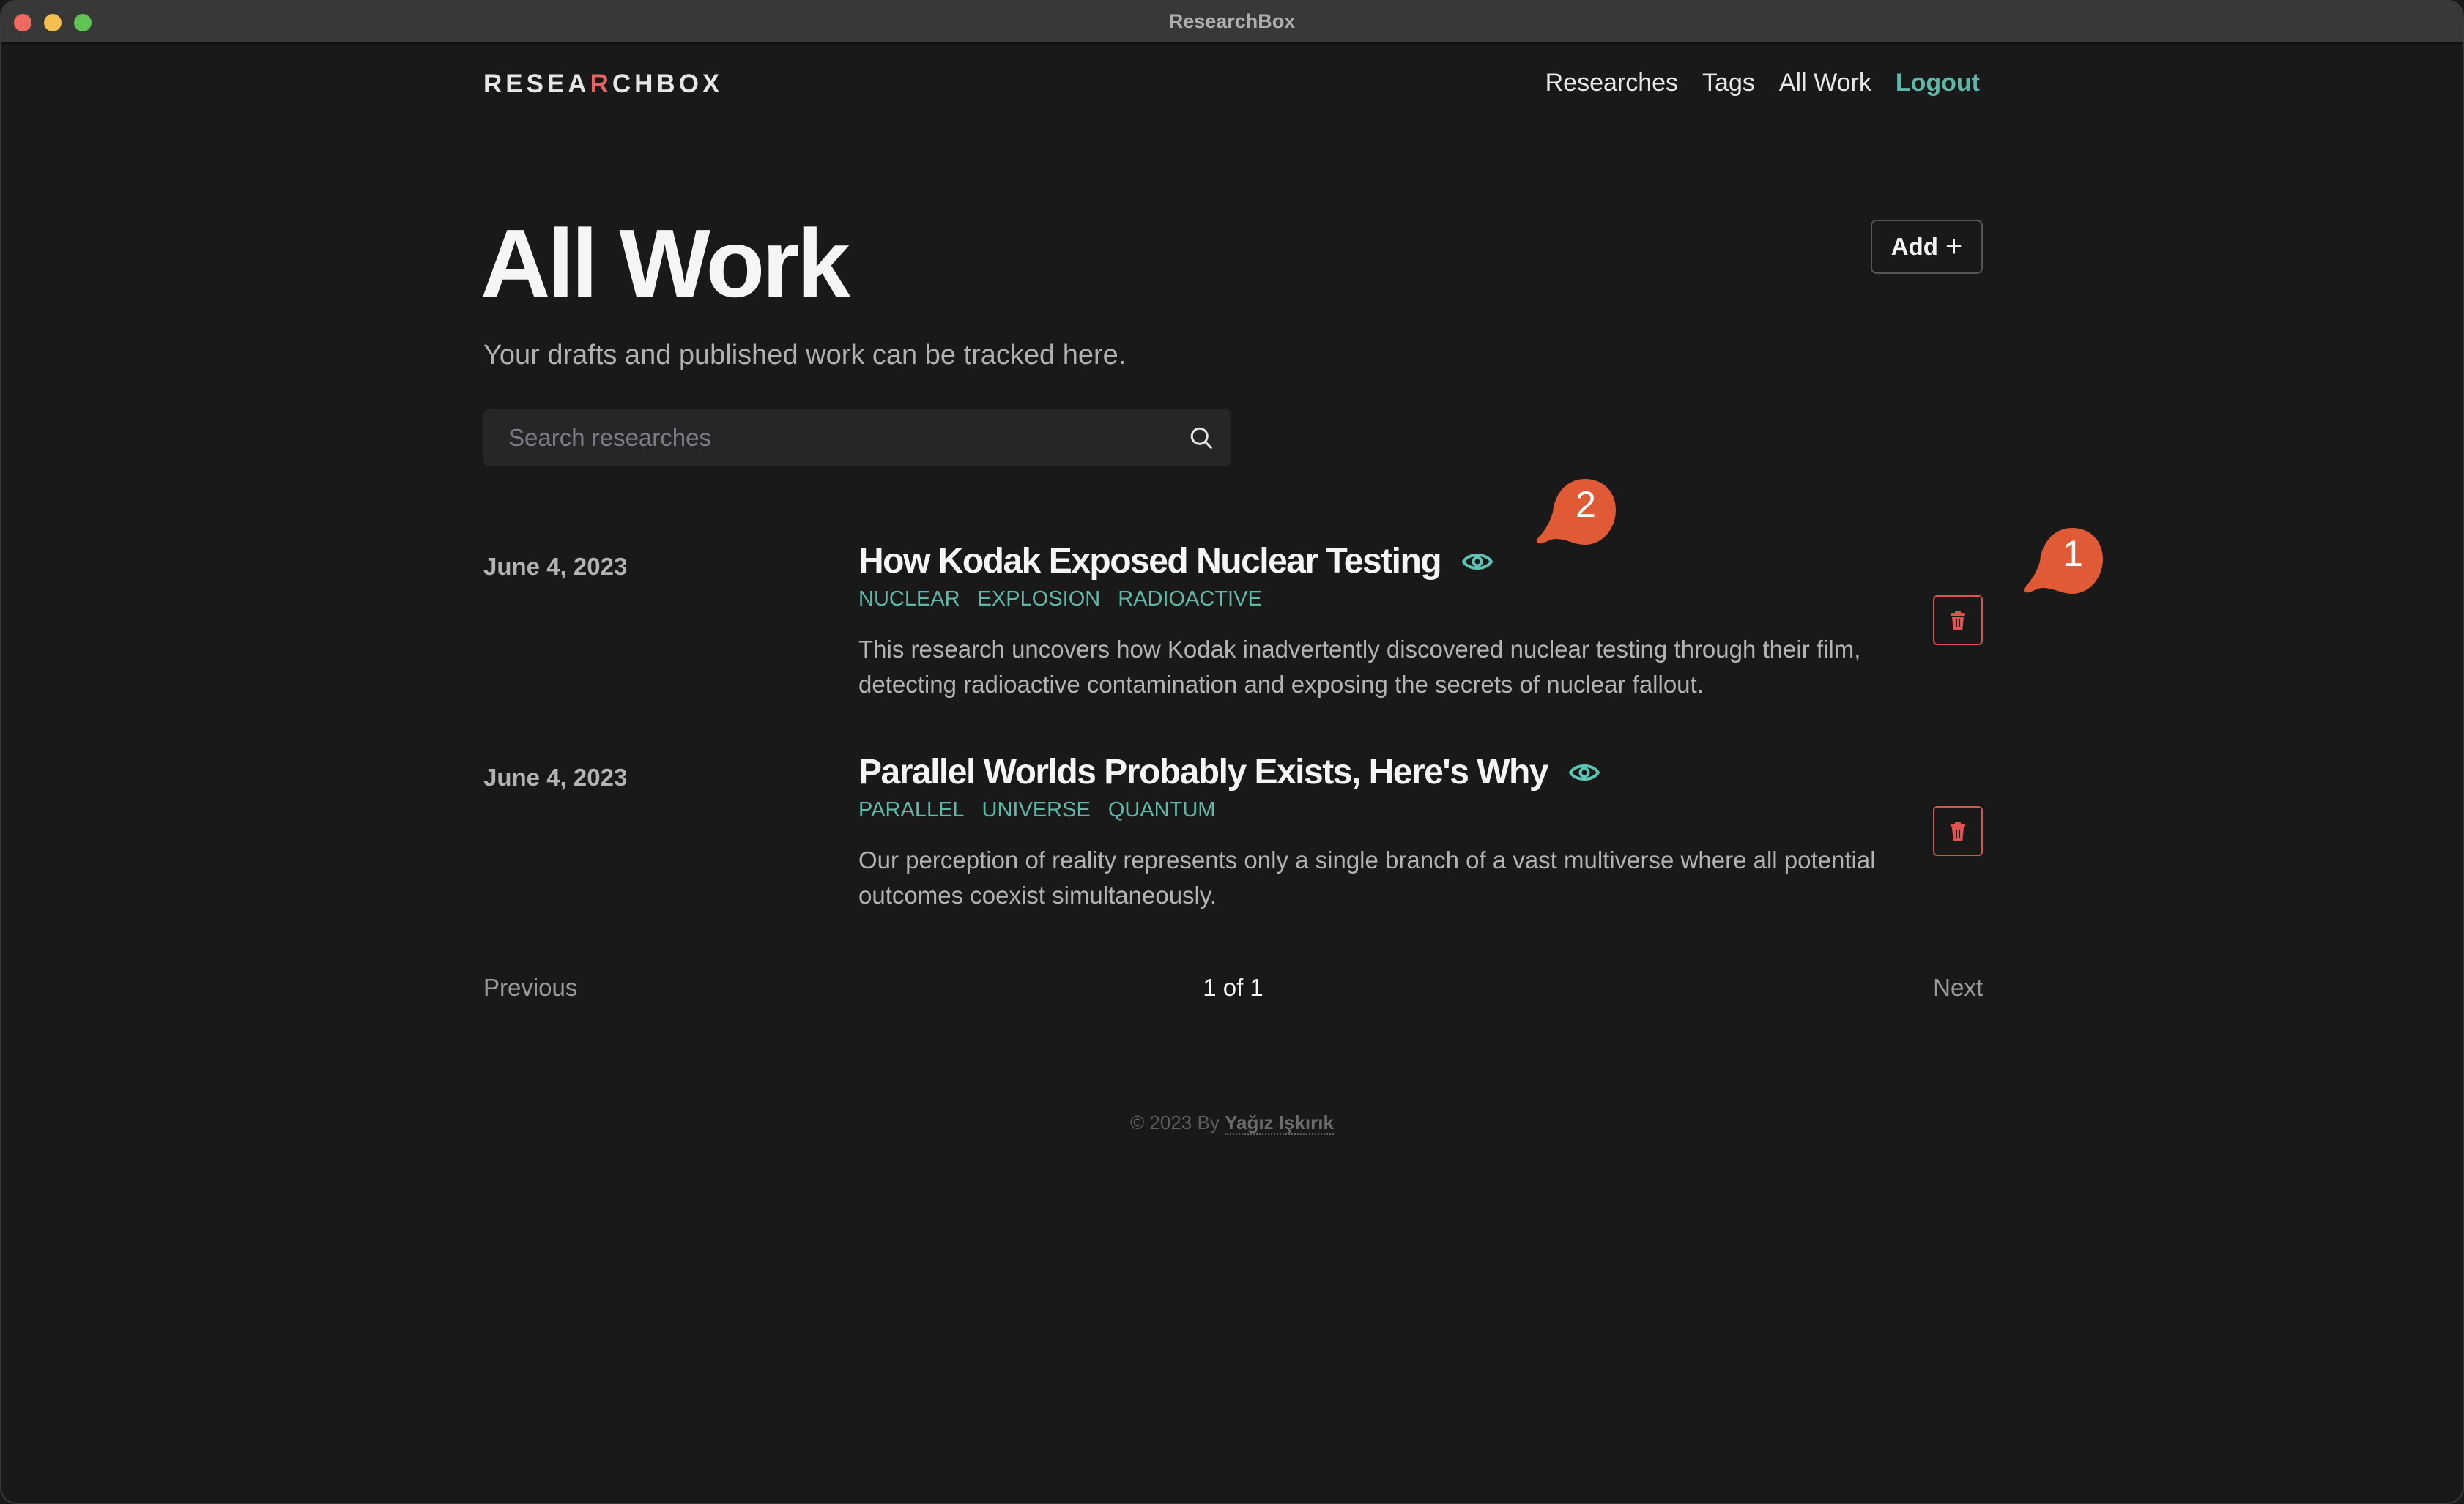 Image resolution: width=2464 pixels, height=1504 pixels. I want to click on tag-list: PARALLEL UNIVERSE QUANTUM, so click(1389, 810).